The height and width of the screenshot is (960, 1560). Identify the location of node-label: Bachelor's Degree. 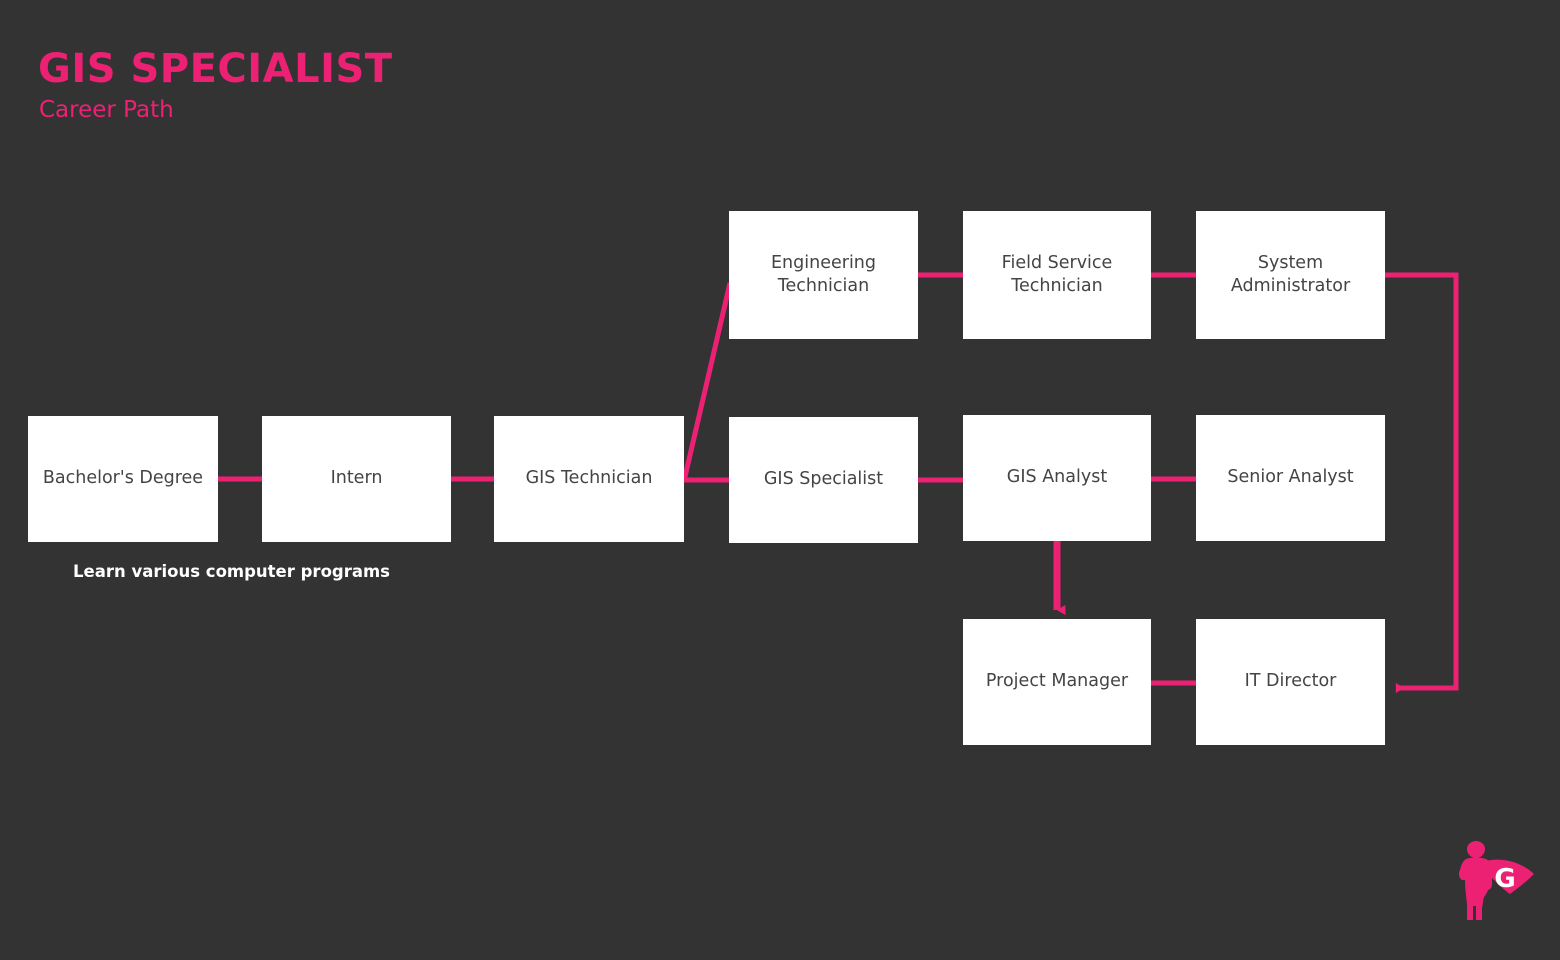
(123, 478).